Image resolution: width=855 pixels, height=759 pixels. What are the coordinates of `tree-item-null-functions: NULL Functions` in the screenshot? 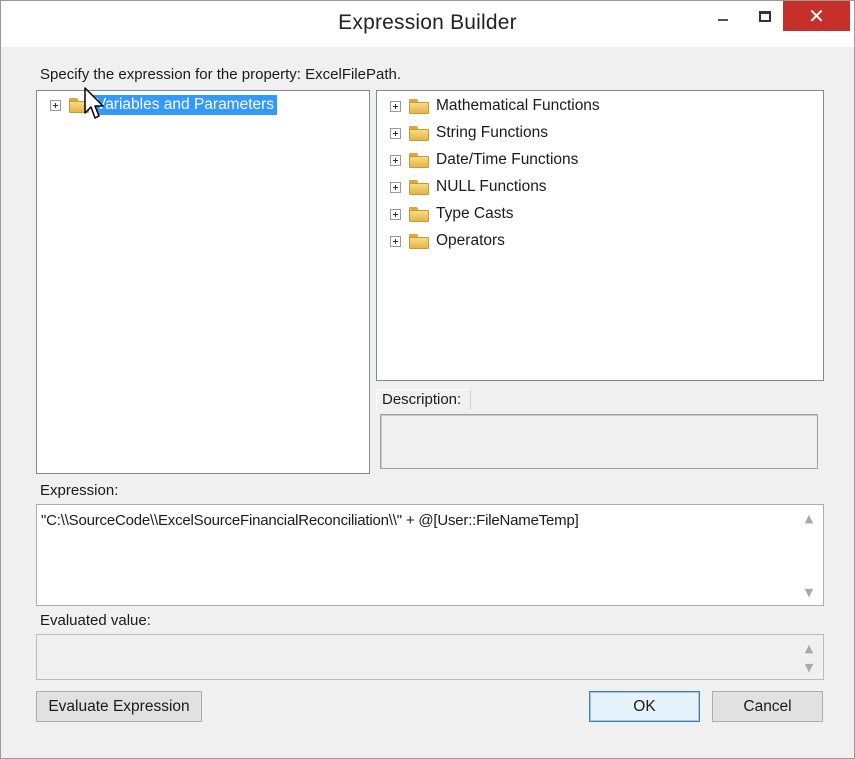 It's located at (468, 187).